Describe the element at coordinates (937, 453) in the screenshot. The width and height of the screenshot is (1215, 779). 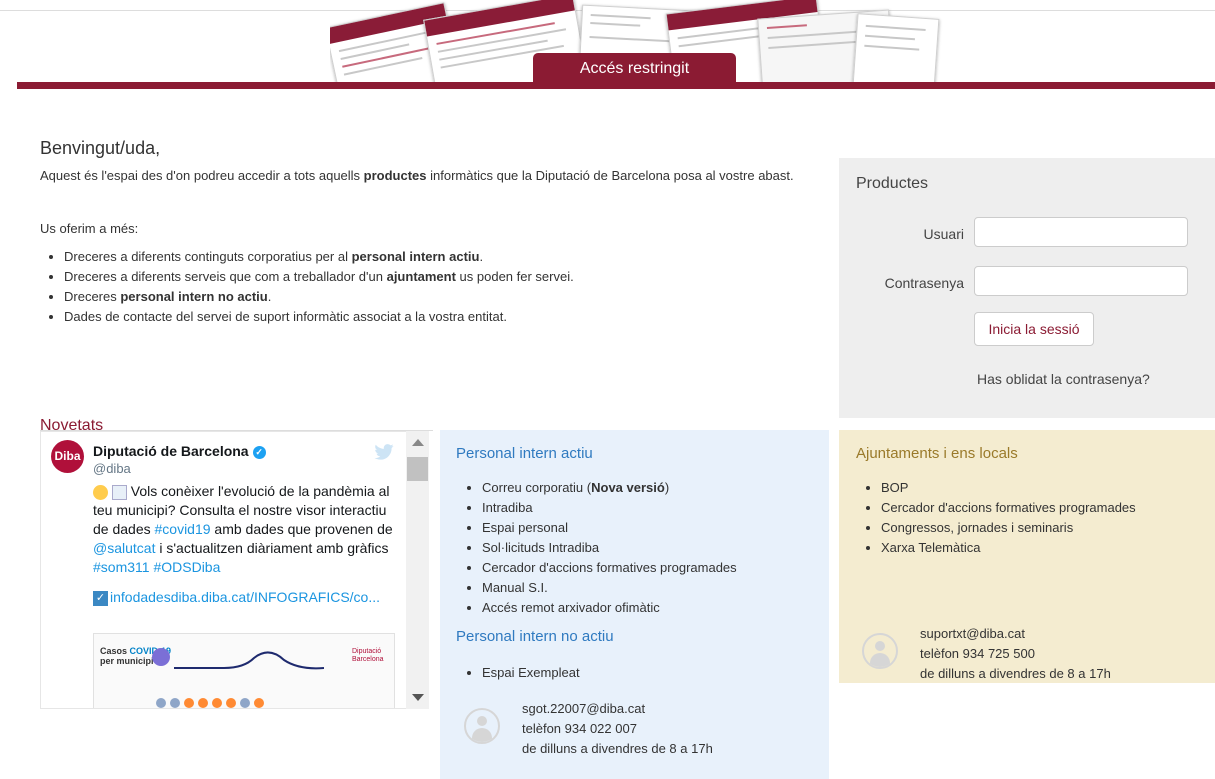
I see `ajuntaments-title: Ajuntaments i ens locals` at that location.